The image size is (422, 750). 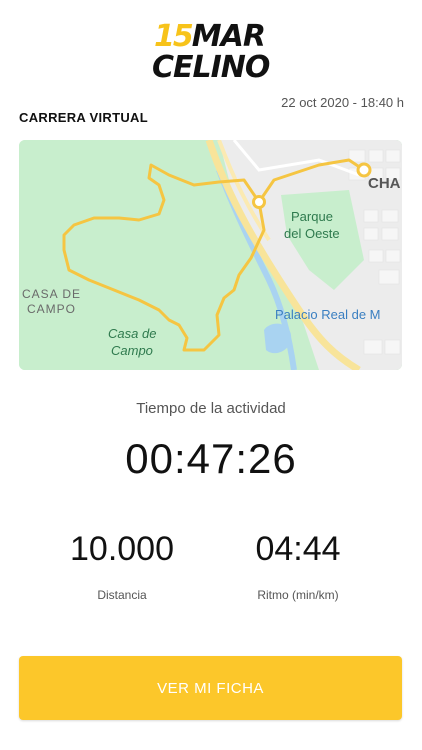 What do you see at coordinates (52, 309) in the screenshot?
I see `map-label-casa-upper-2: CAMPO` at bounding box center [52, 309].